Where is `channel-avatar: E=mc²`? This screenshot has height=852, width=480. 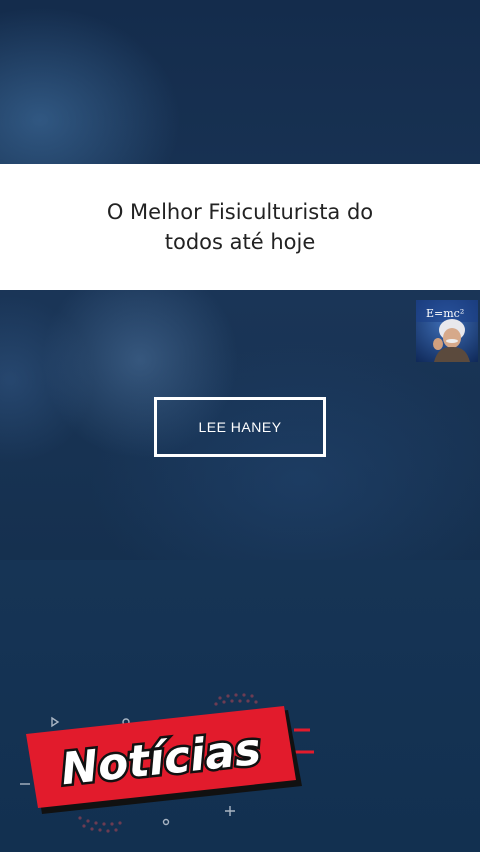
channel-avatar: E=mc² is located at coordinates (447, 331).